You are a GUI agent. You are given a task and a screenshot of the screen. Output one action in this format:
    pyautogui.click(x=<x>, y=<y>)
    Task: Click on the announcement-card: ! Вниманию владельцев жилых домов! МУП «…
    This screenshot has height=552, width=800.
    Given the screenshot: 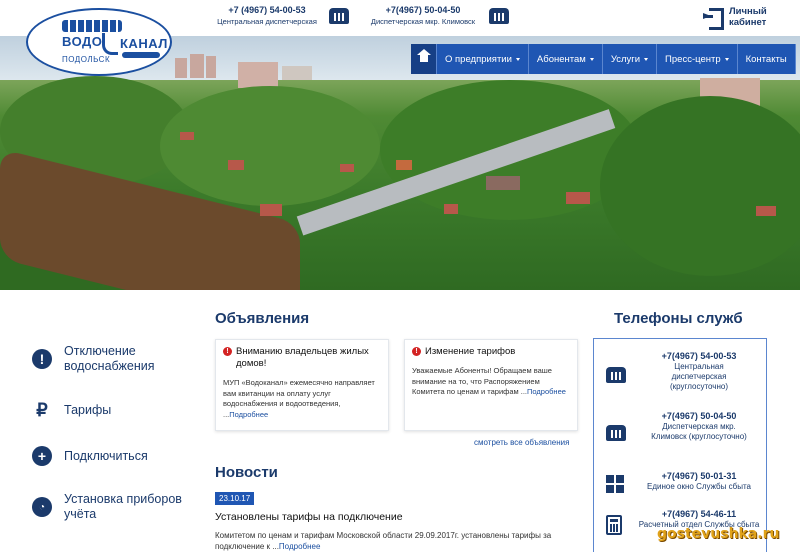 What is the action you would take?
    pyautogui.click(x=302, y=385)
    